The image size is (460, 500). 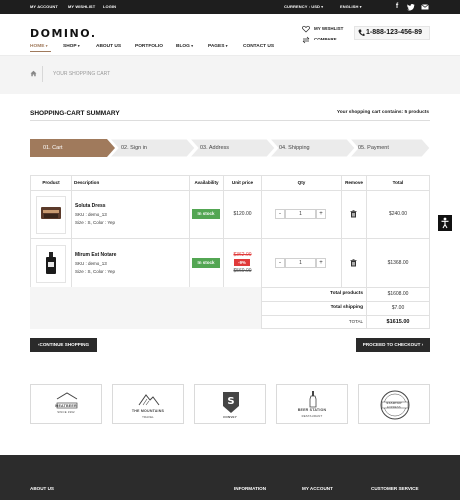 I want to click on col-description: Description, so click(x=87, y=182).